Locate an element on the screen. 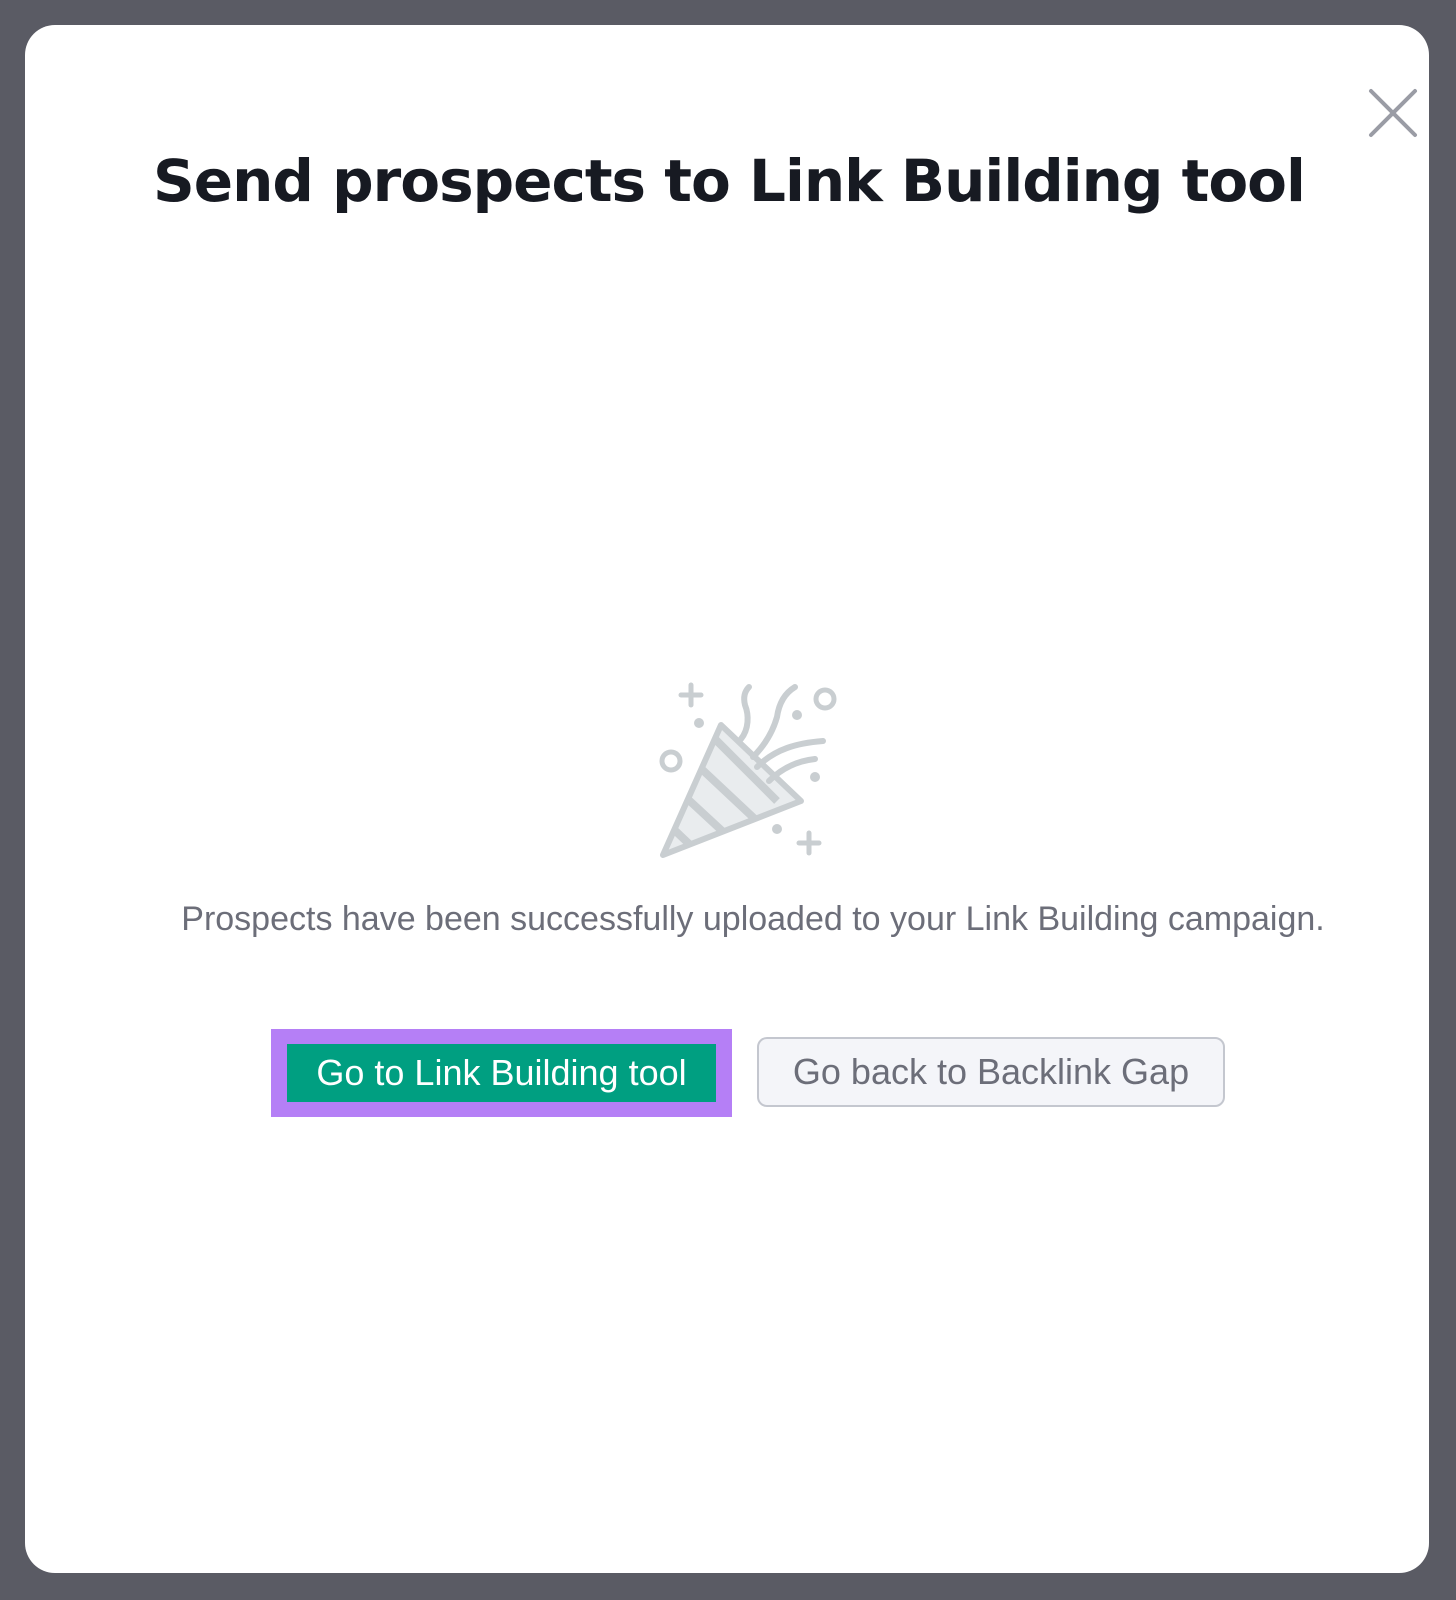 The image size is (1456, 1600). go-to-link-building-button: Go to Link Building tool is located at coordinates (501, 1073).